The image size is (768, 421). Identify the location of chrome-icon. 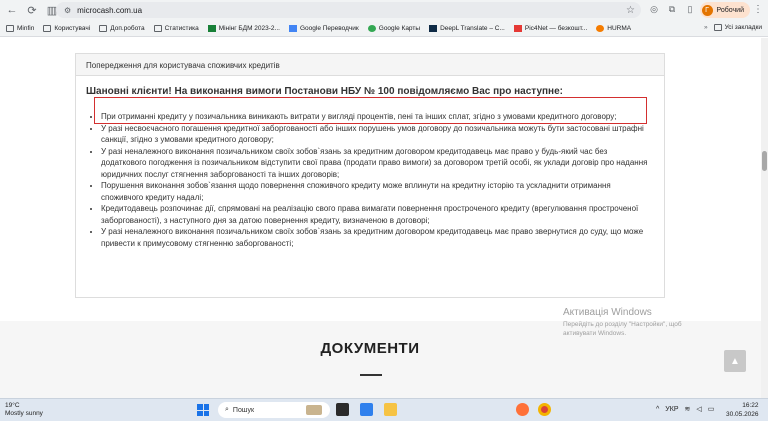
(544, 409).